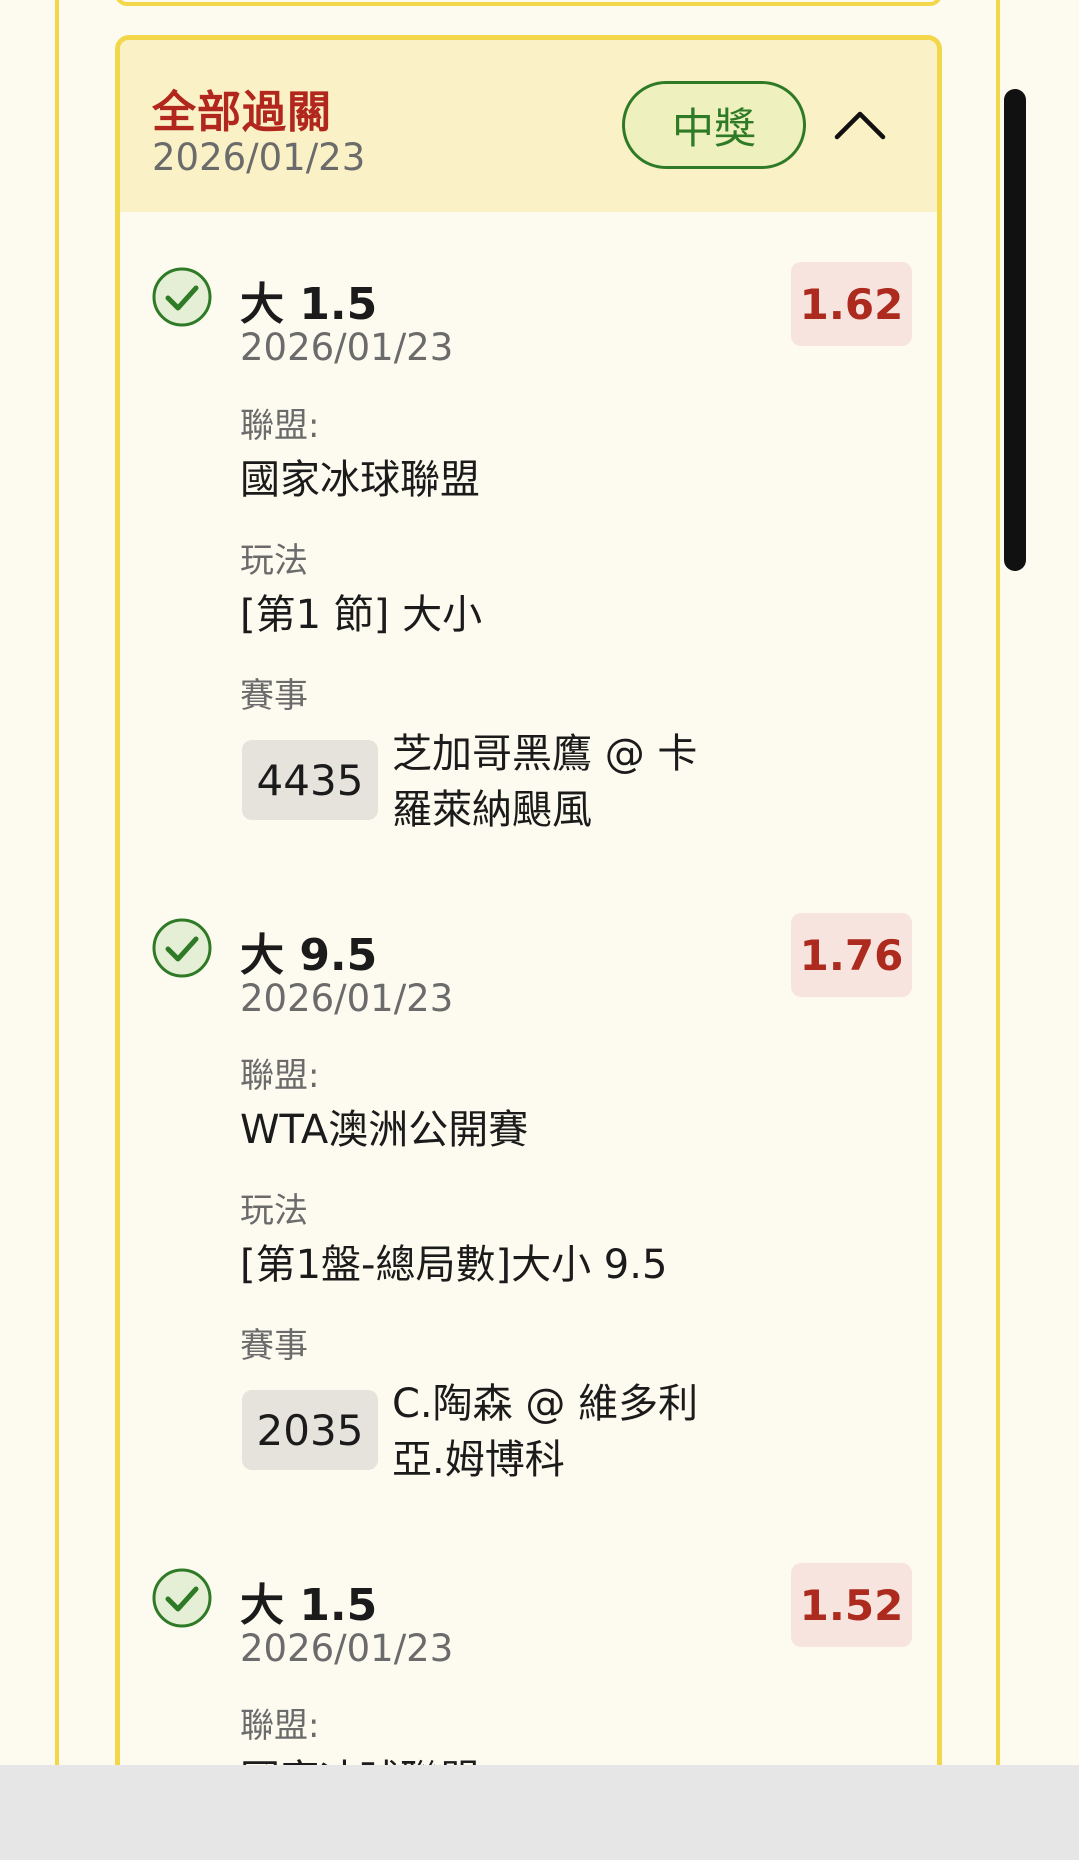 The image size is (1079, 1860). What do you see at coordinates (309, 955) in the screenshot?
I see `bet-selection: 大 9.5` at bounding box center [309, 955].